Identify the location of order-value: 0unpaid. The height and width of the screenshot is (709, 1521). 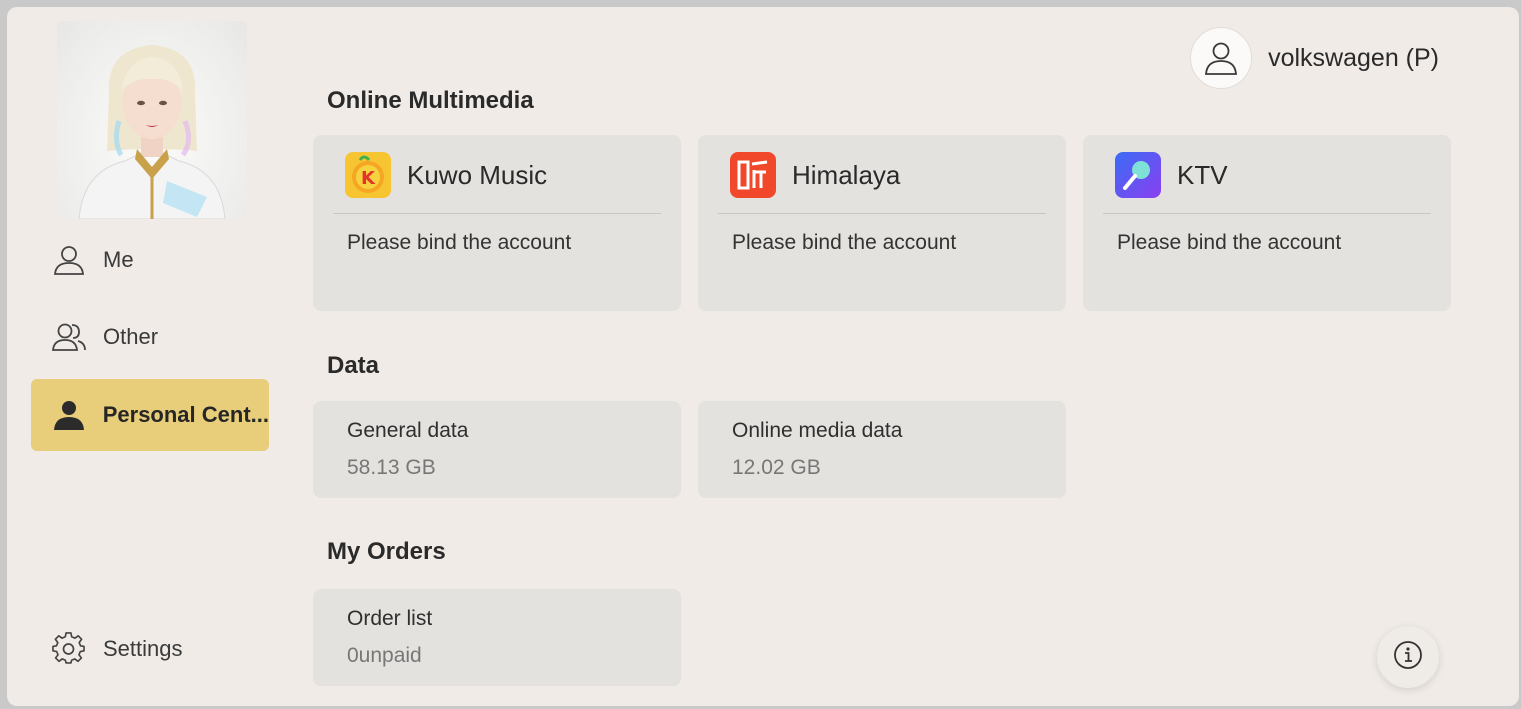
(384, 655).